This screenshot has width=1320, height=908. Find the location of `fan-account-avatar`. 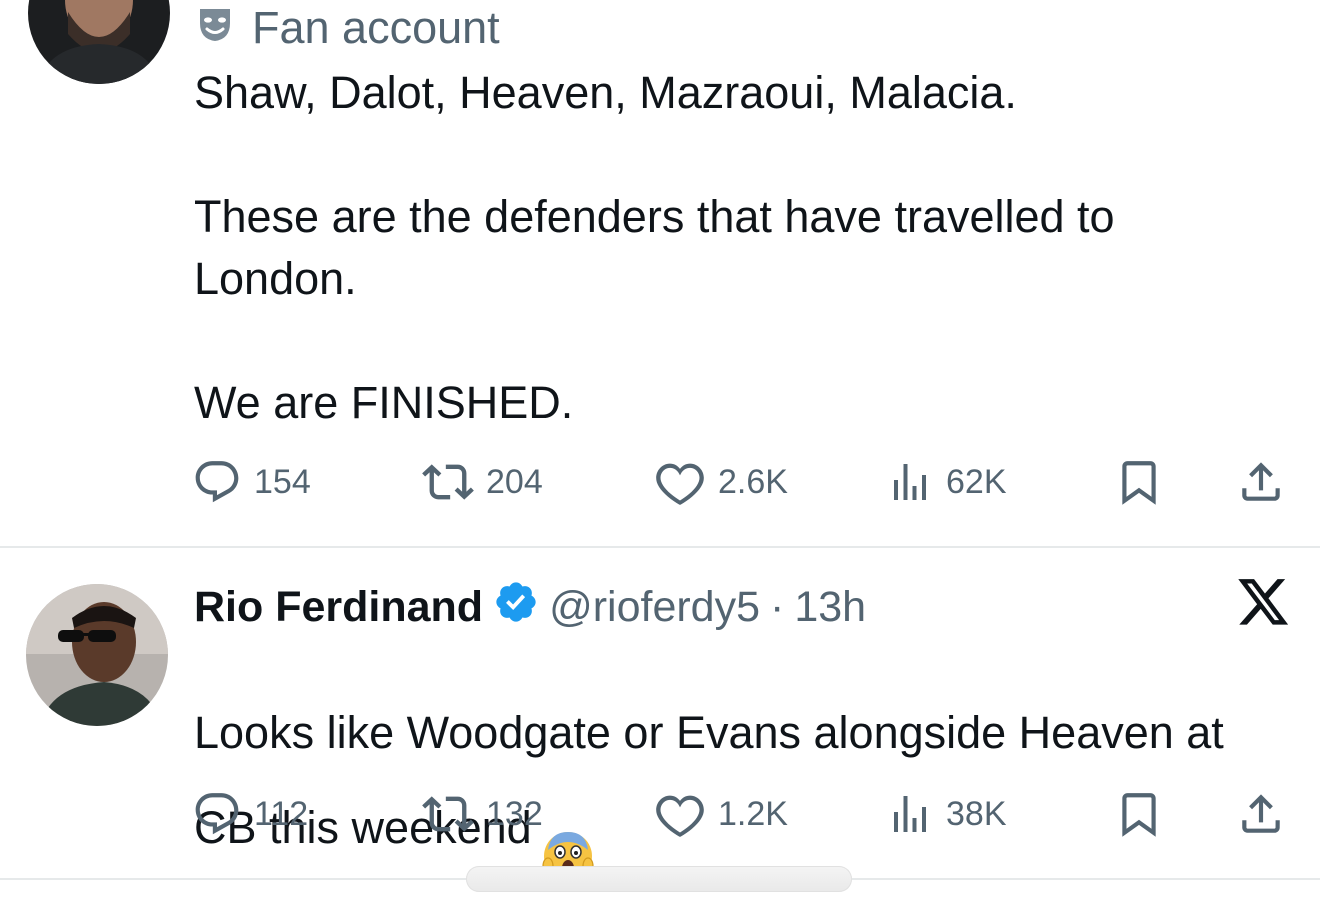

fan-account-avatar is located at coordinates (99, 42).